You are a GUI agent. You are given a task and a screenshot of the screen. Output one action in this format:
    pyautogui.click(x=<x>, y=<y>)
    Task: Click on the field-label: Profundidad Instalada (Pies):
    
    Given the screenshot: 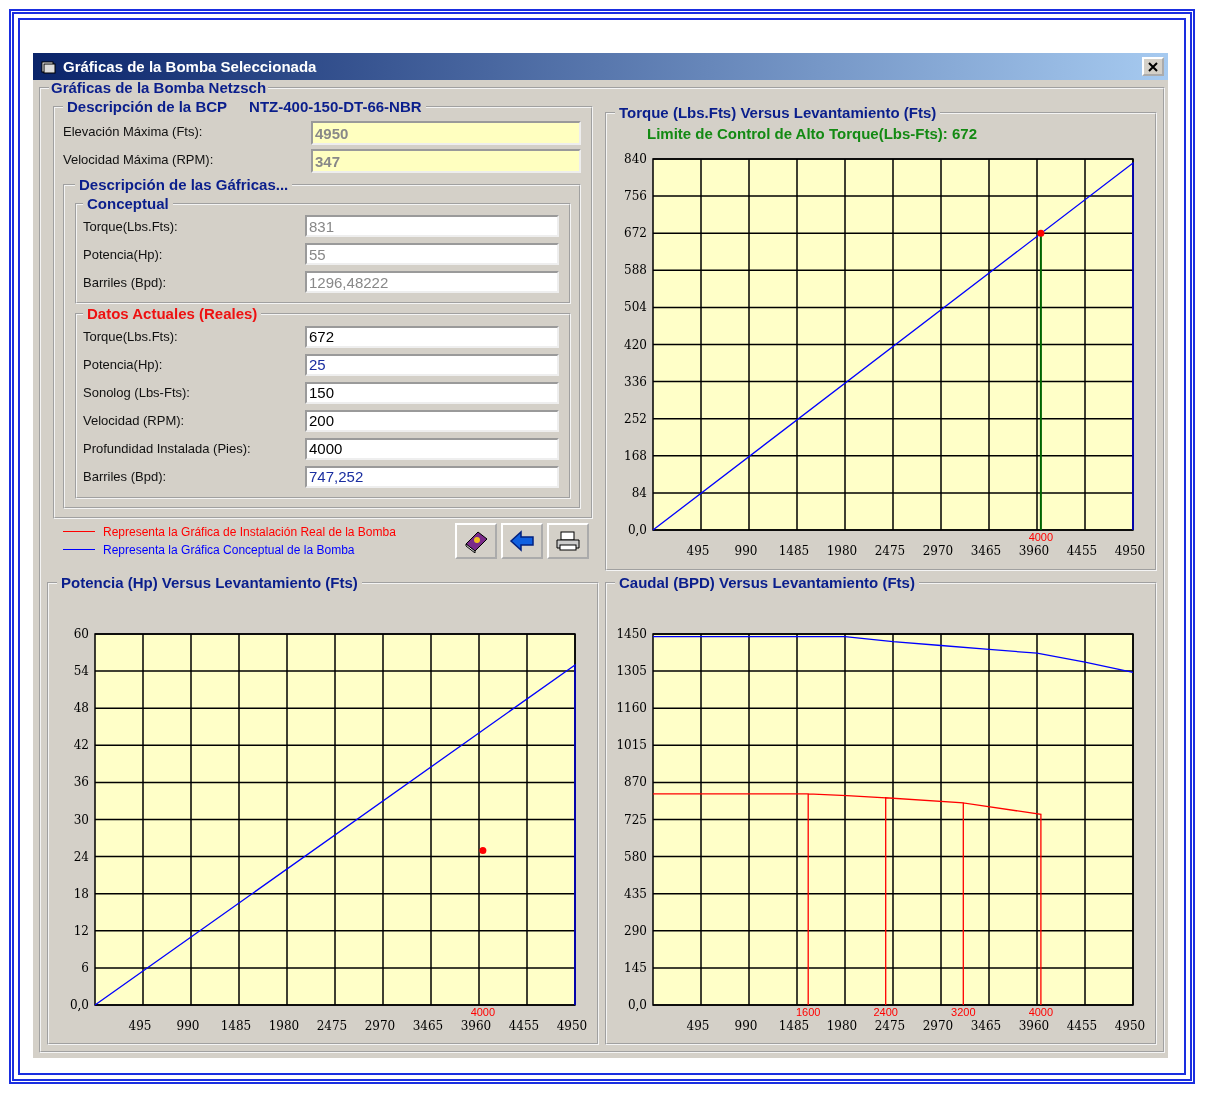 What is the action you would take?
    pyautogui.click(x=167, y=448)
    